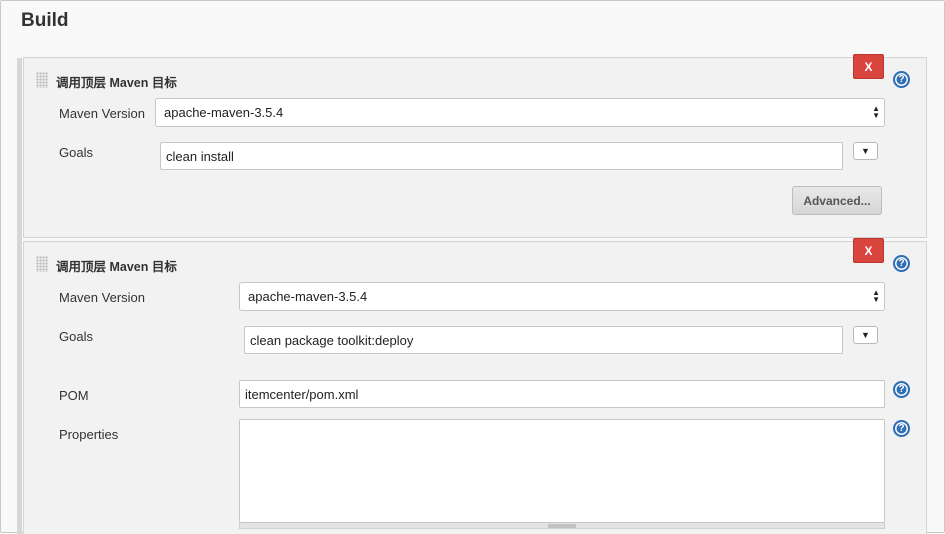 Image resolution: width=945 pixels, height=534 pixels. Describe the element at coordinates (74, 395) in the screenshot. I see `pom-label: POM` at that location.